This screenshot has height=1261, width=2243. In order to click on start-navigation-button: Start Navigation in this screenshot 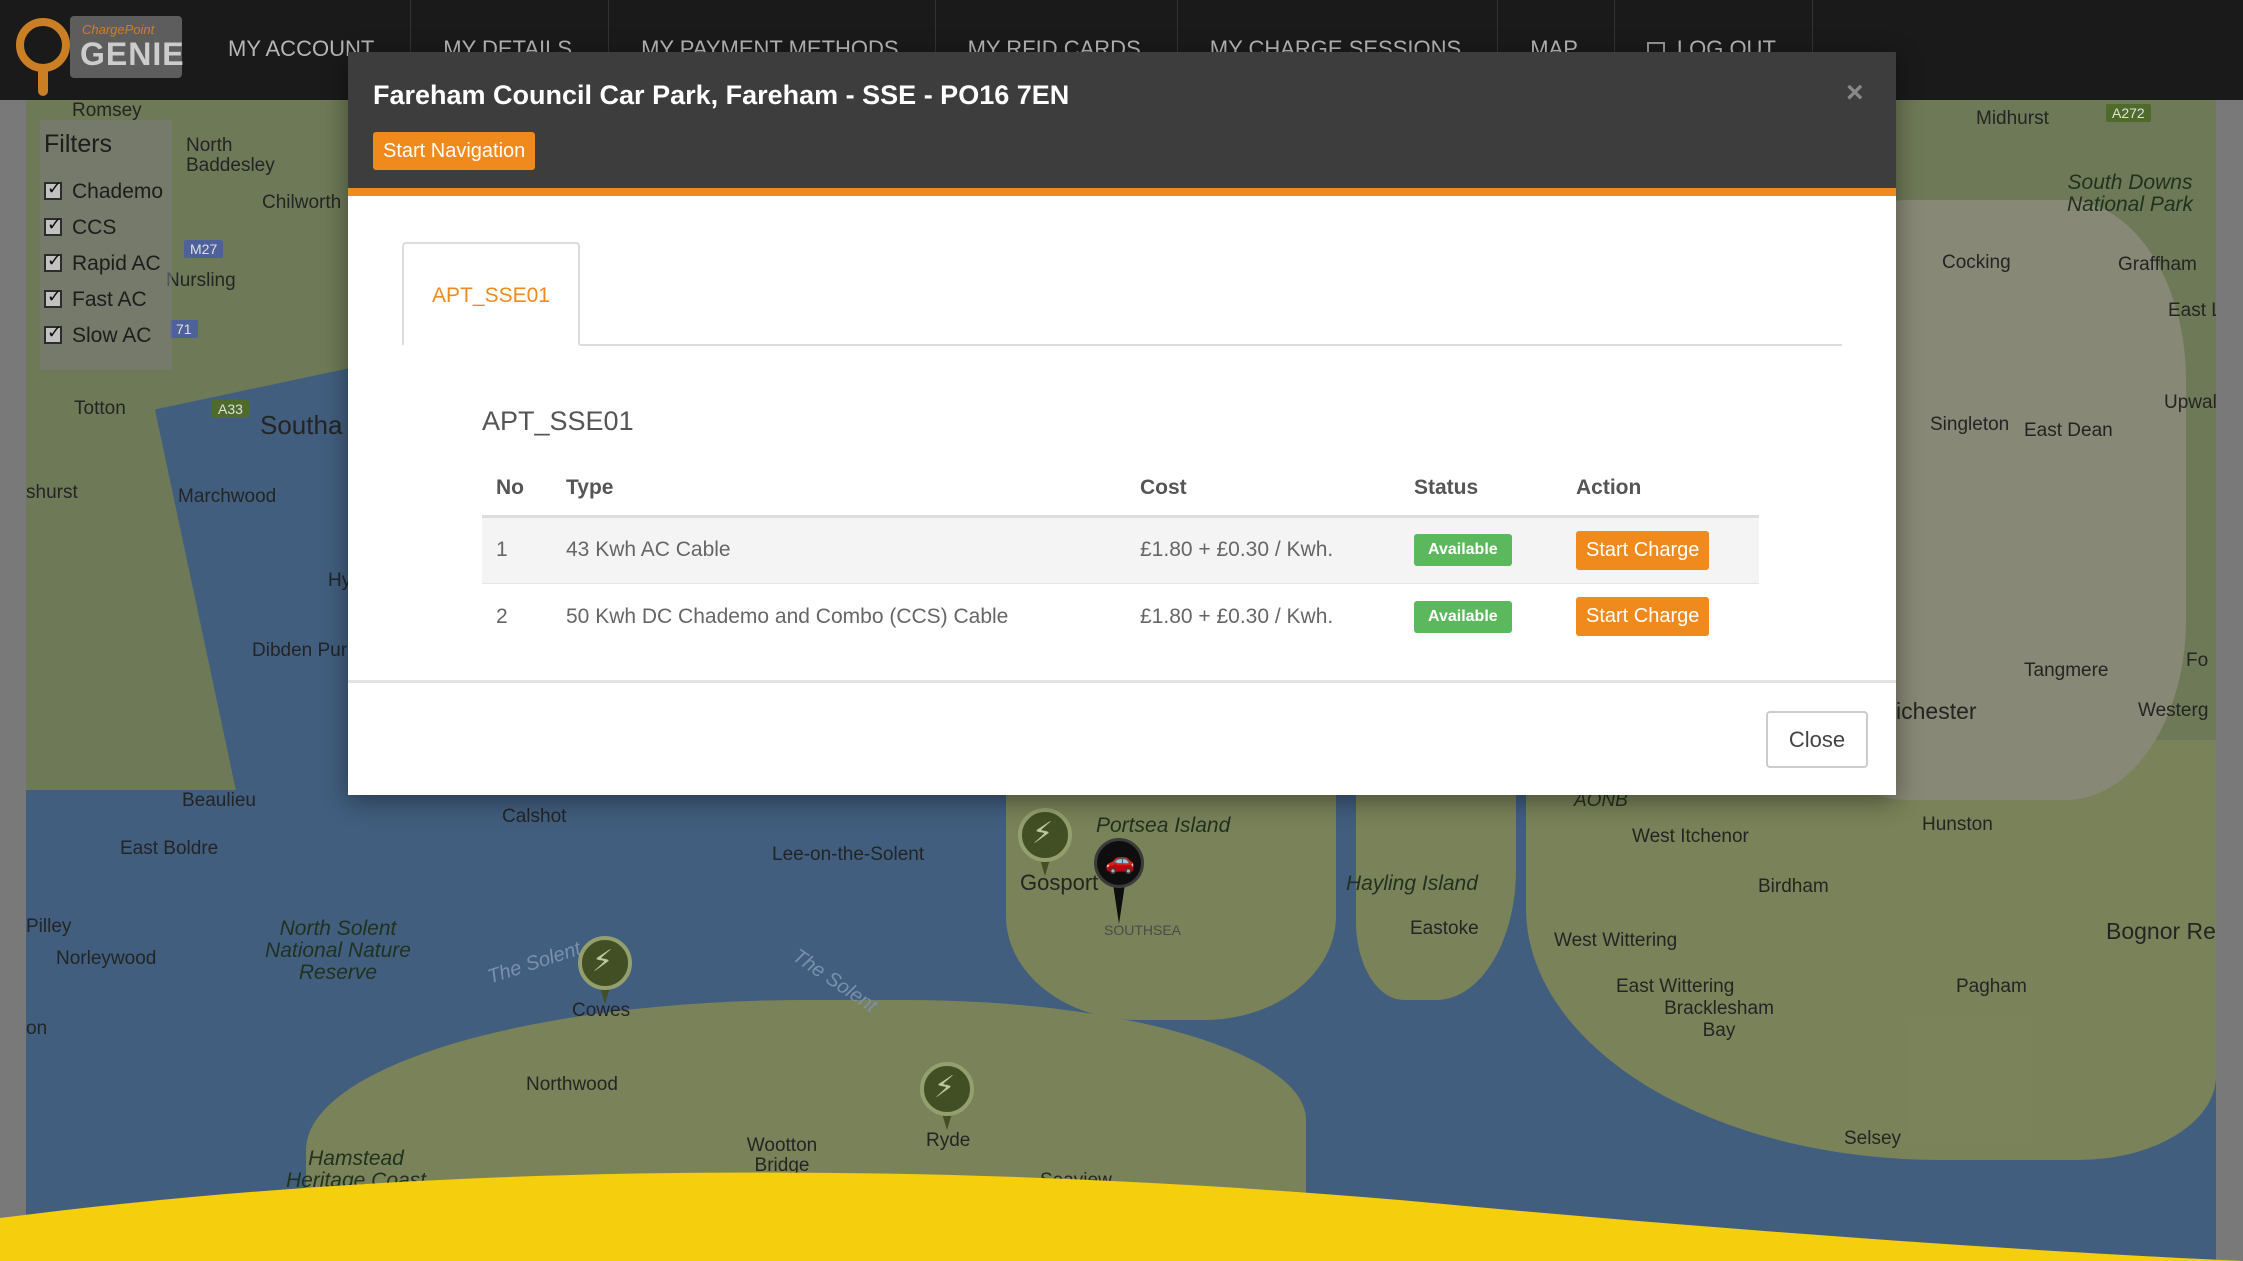, I will do `click(454, 151)`.